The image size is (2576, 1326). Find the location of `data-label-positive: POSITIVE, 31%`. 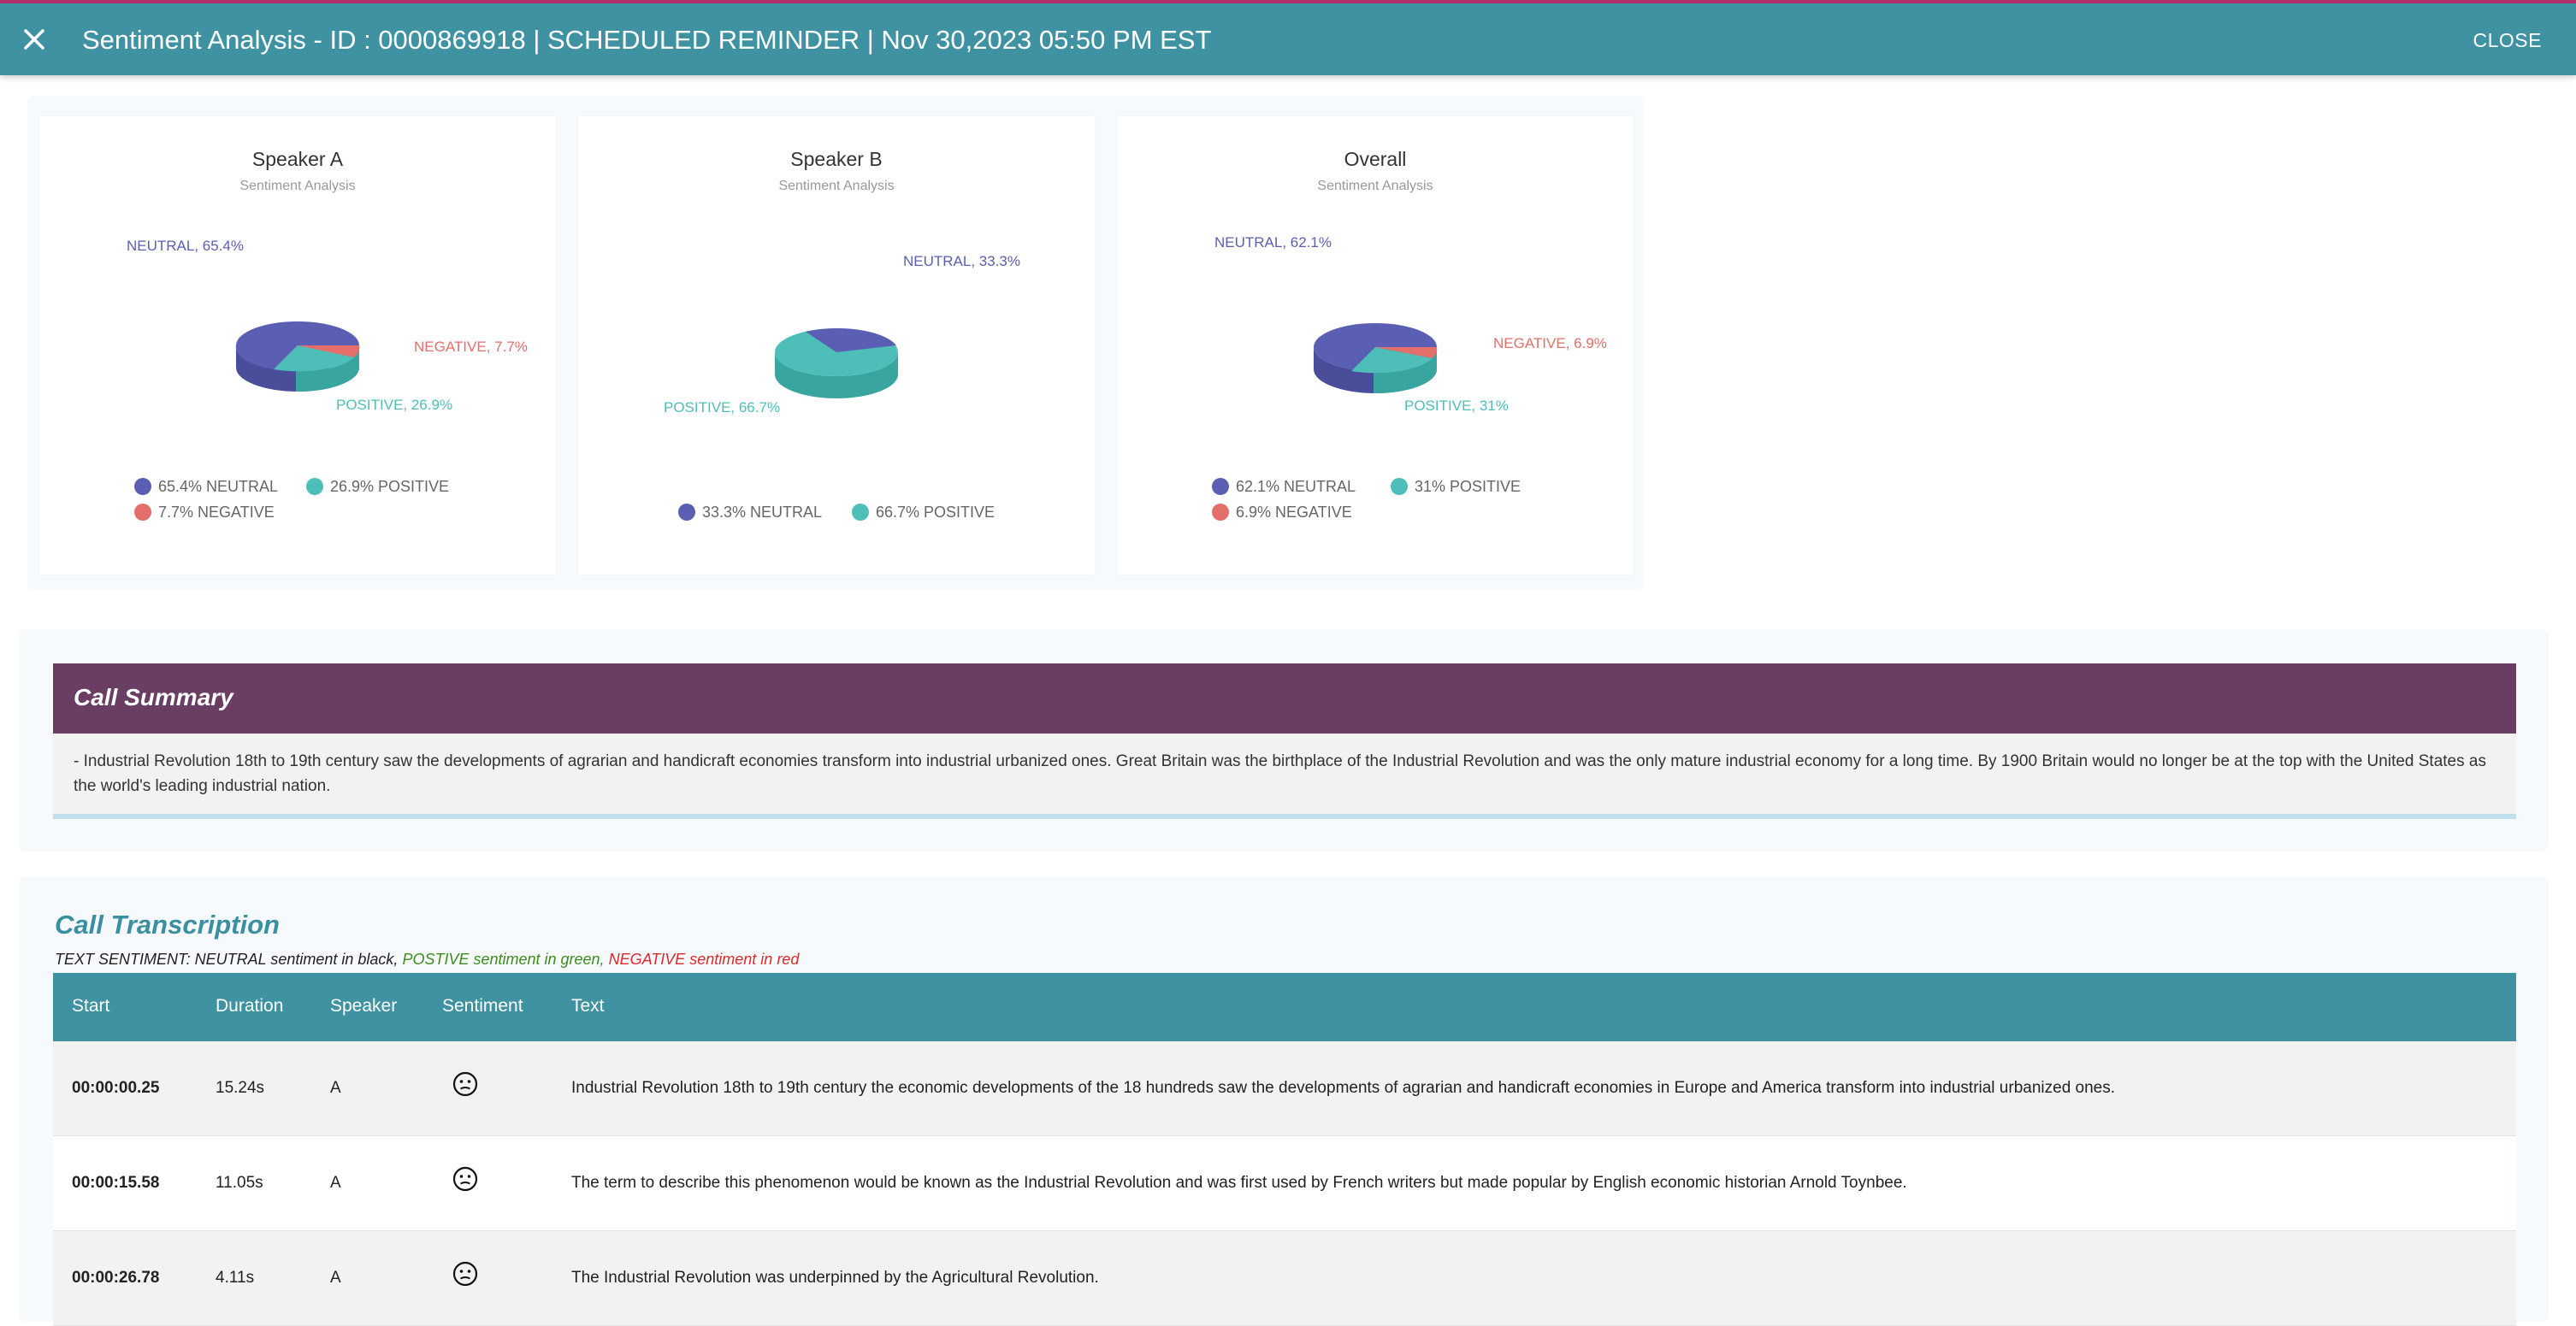

data-label-positive: POSITIVE, 31% is located at coordinates (1456, 406).